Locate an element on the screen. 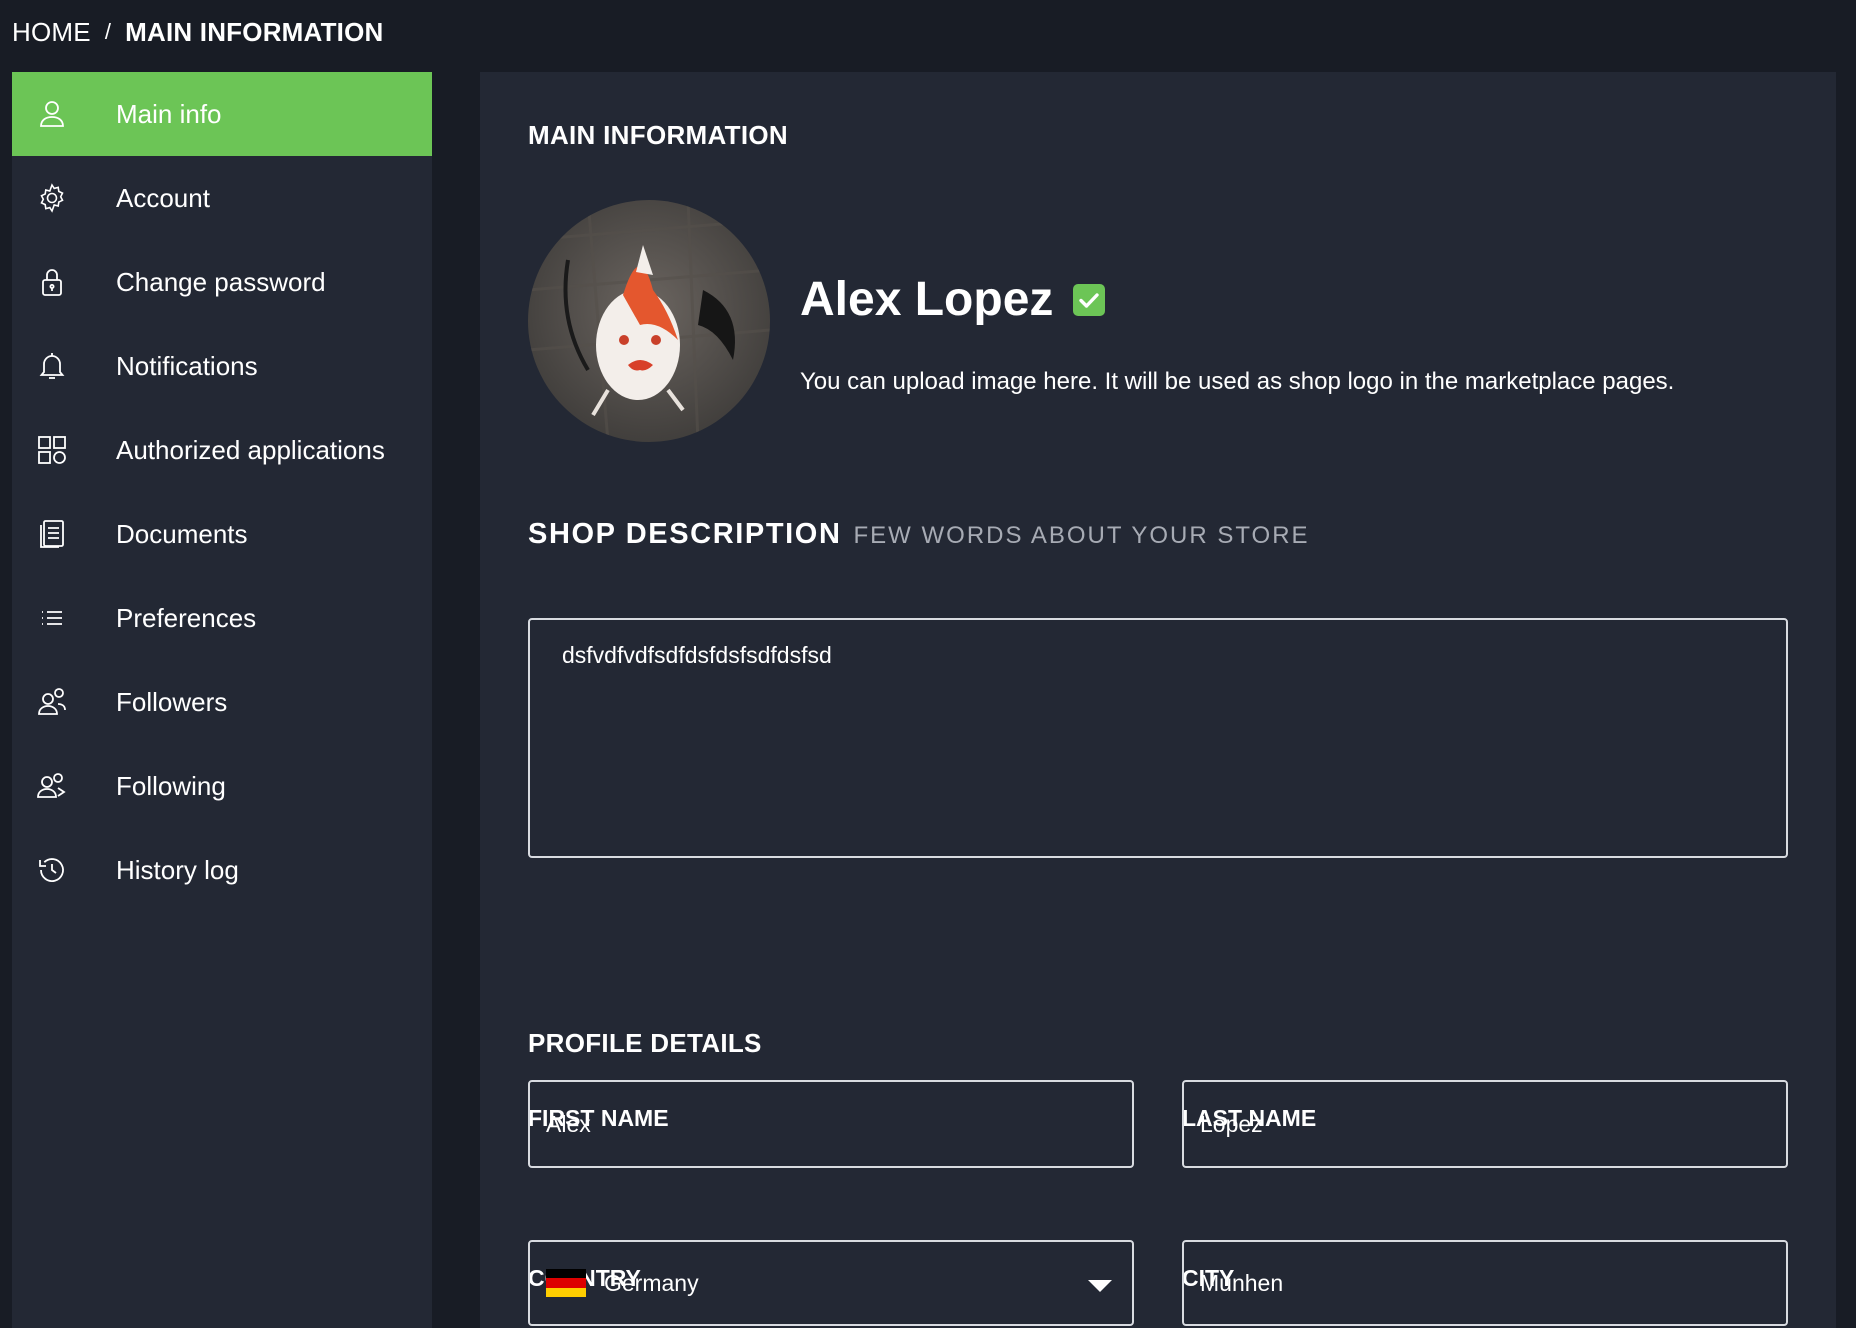 The height and width of the screenshot is (1328, 1856). last-name-value: Lopez is located at coordinates (1231, 1123).